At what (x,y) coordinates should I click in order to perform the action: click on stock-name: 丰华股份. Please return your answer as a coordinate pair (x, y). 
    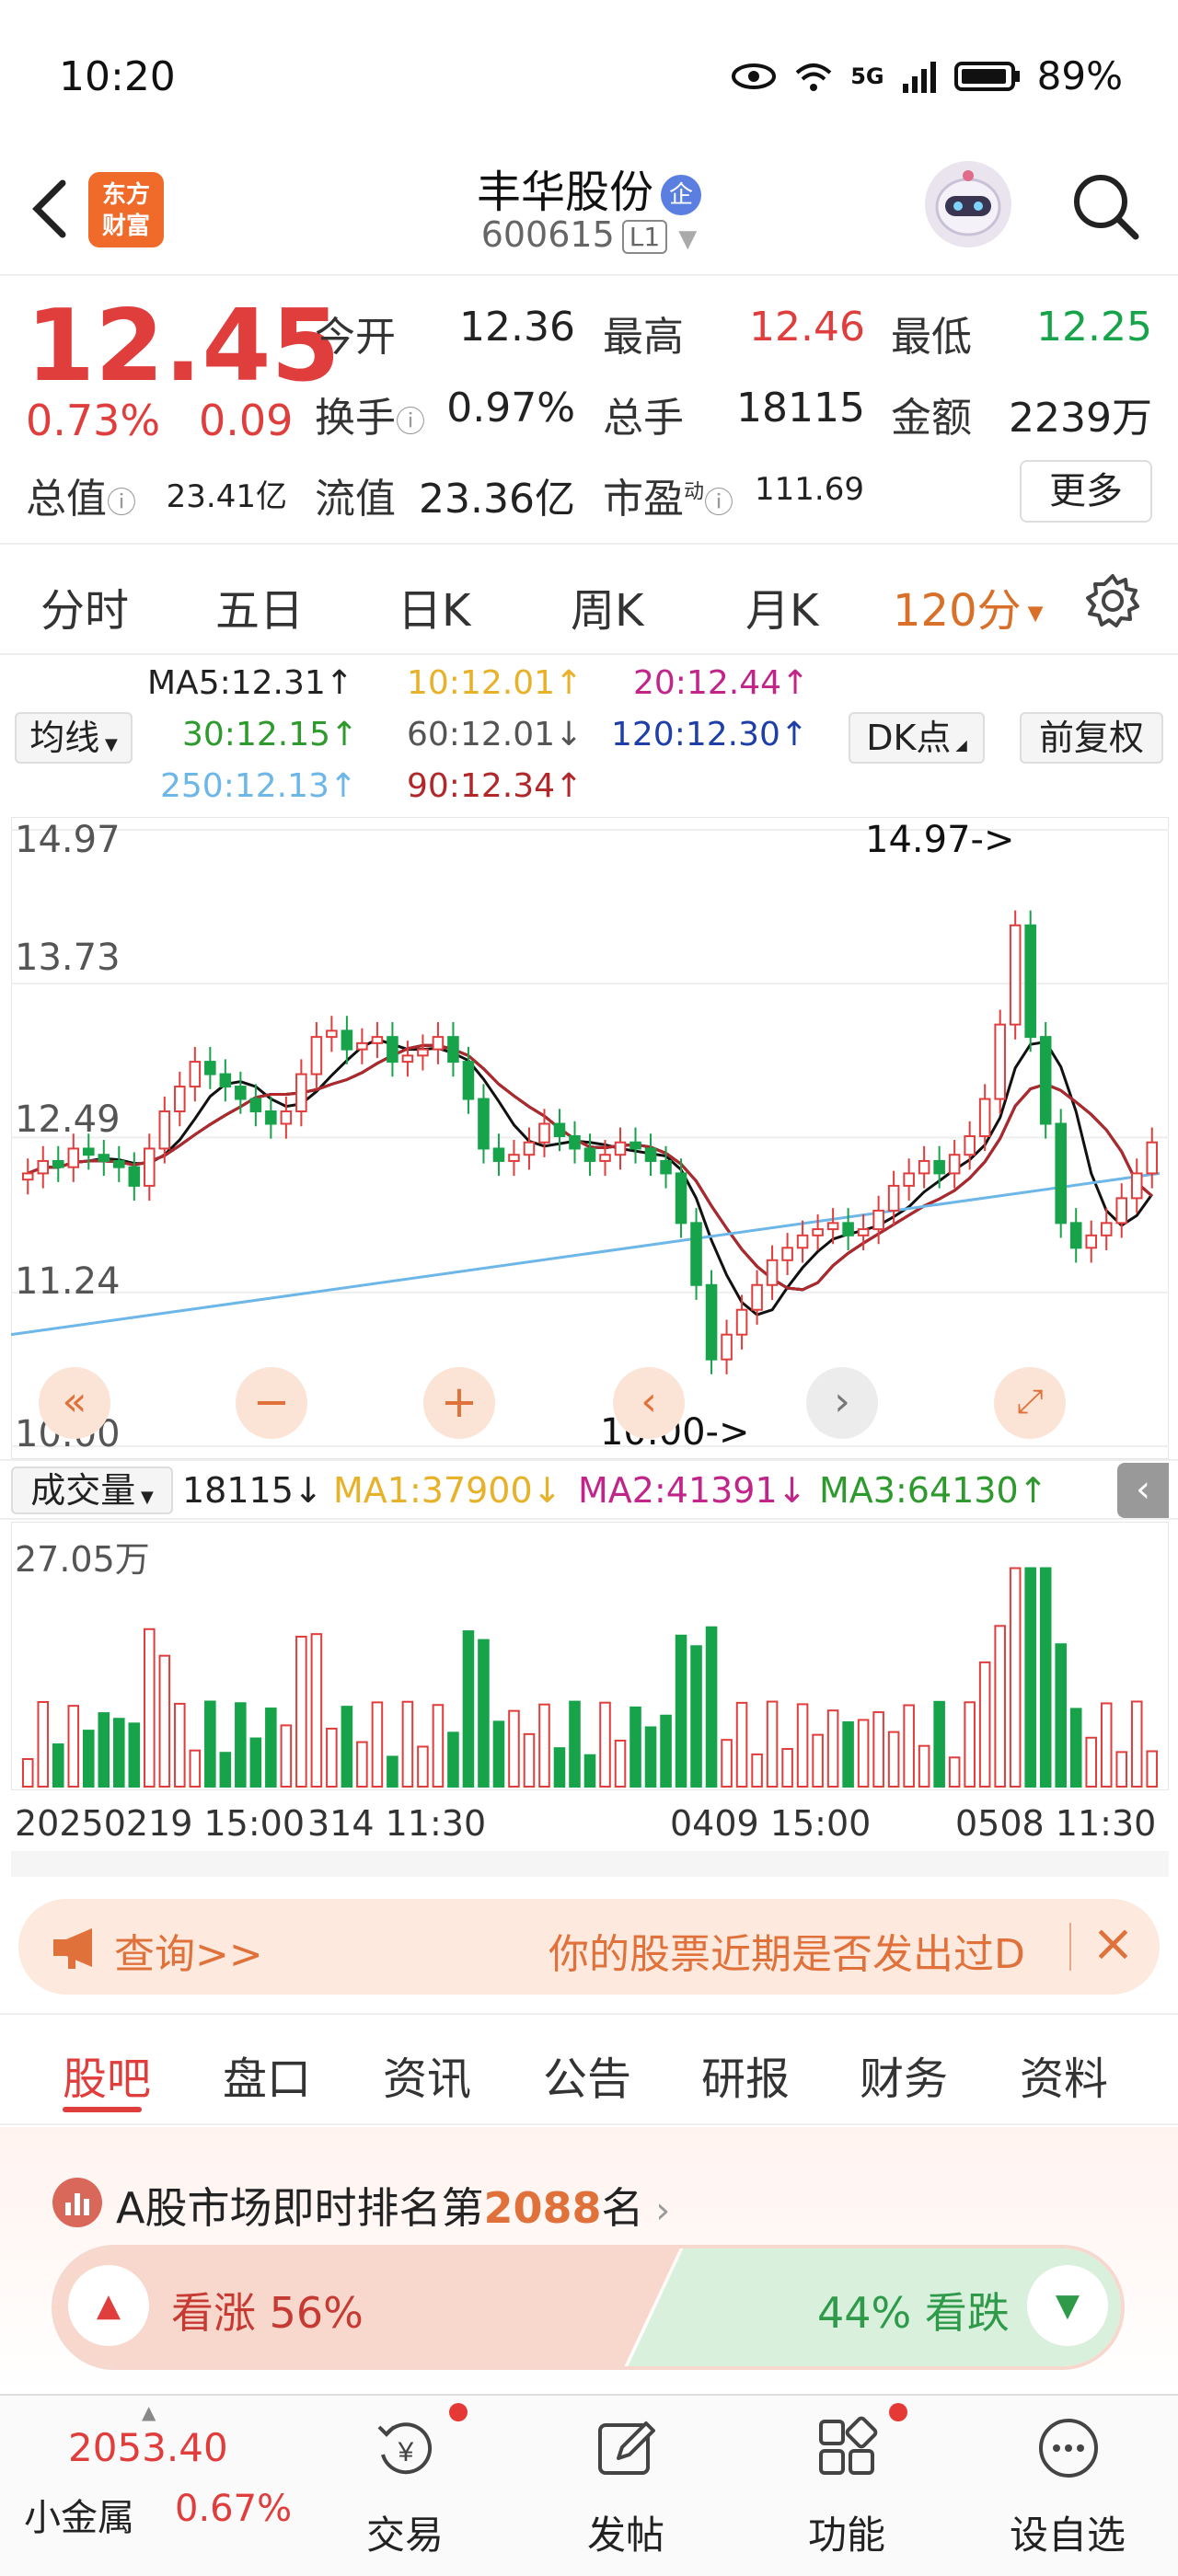
    Looking at the image, I should click on (564, 192).